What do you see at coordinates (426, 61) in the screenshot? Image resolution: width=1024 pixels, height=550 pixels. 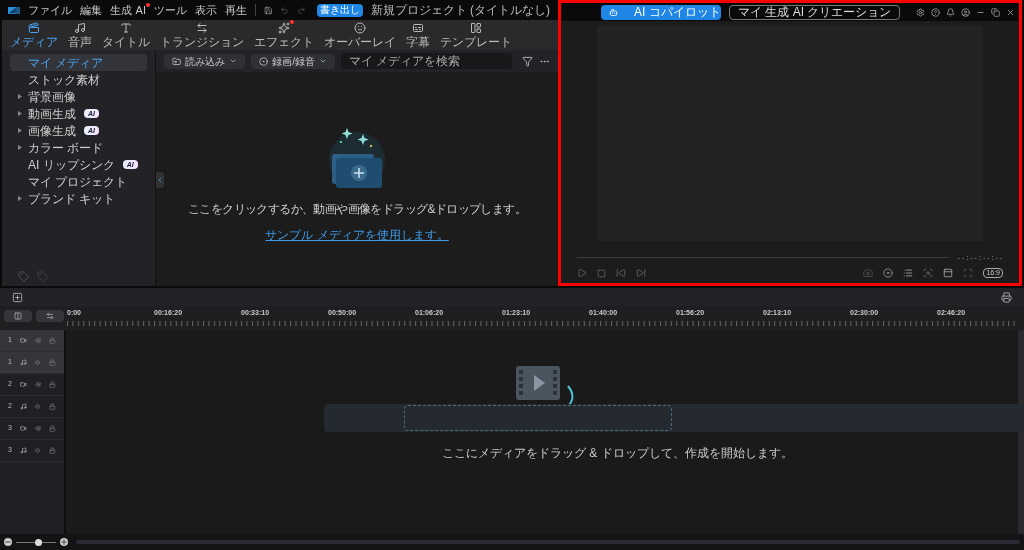 I see `search-field: マイ メディアを検索` at bounding box center [426, 61].